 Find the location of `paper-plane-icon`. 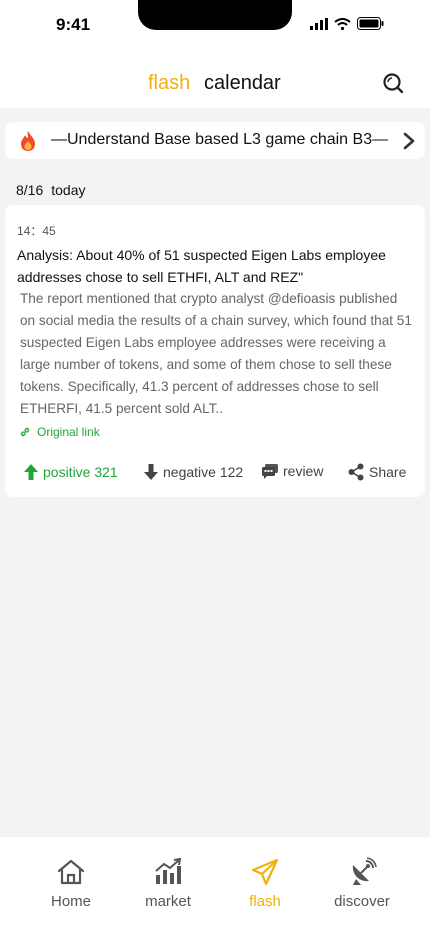

paper-plane-icon is located at coordinates (265, 872).